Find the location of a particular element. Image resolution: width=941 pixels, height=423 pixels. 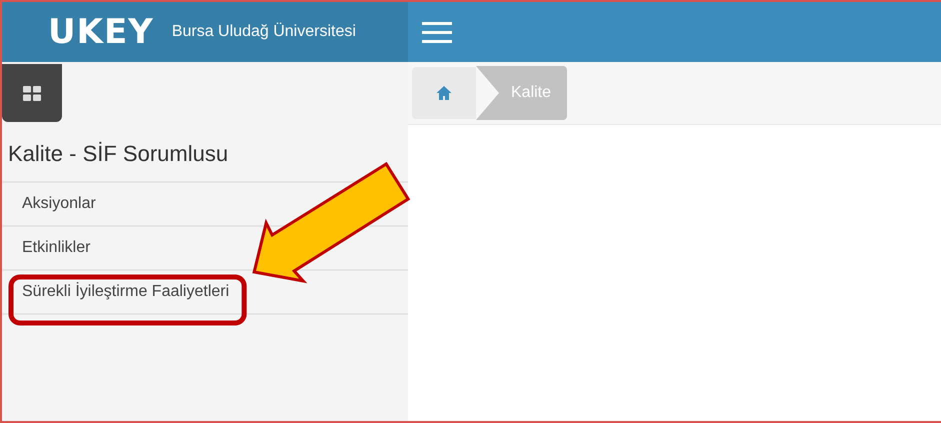

home-button is located at coordinates (444, 93).